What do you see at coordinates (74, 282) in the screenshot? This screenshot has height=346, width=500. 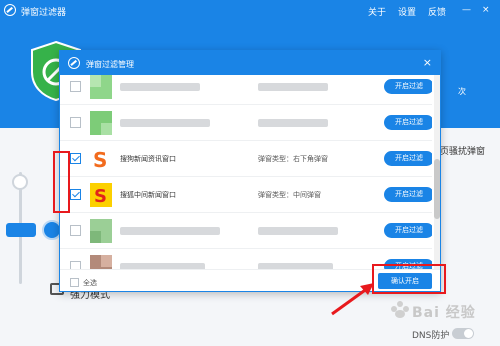 I see `select-all-checkbox` at bounding box center [74, 282].